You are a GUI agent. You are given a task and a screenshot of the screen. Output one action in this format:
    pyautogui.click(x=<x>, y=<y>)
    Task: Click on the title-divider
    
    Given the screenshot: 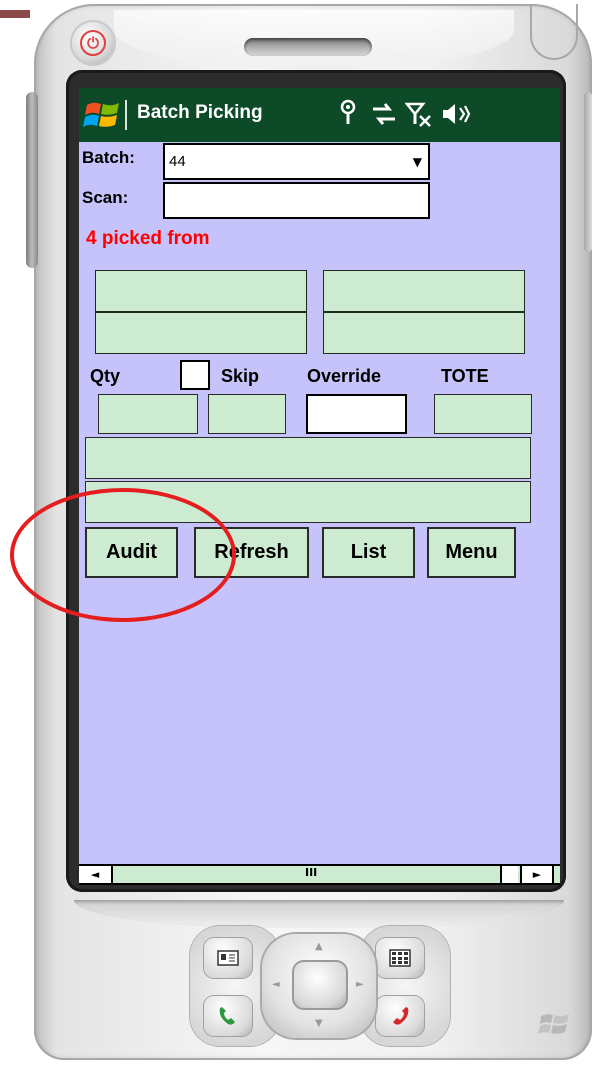 What is the action you would take?
    pyautogui.click(x=126, y=115)
    